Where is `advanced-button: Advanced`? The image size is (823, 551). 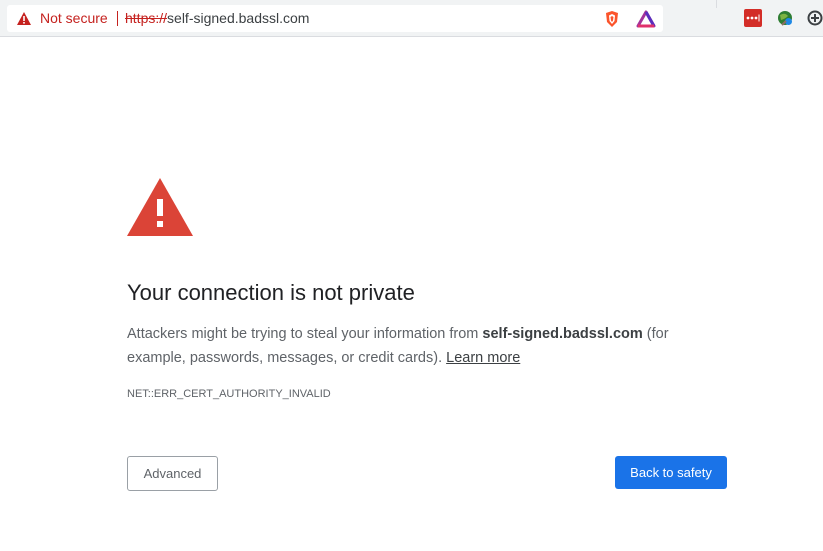 advanced-button: Advanced is located at coordinates (172, 473).